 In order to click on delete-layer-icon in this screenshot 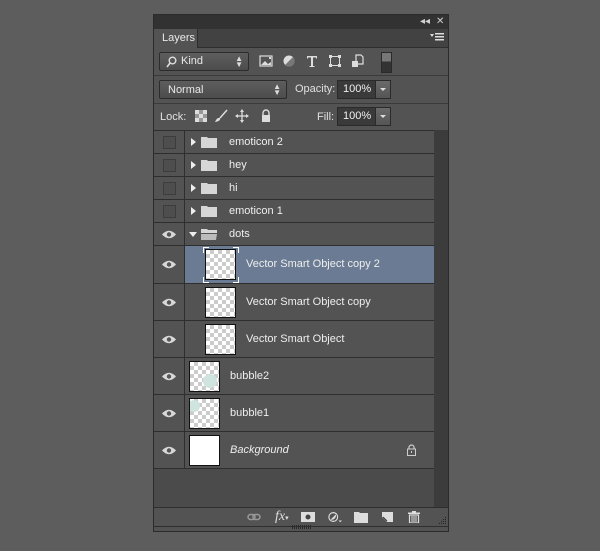, I will do `click(414, 517)`.